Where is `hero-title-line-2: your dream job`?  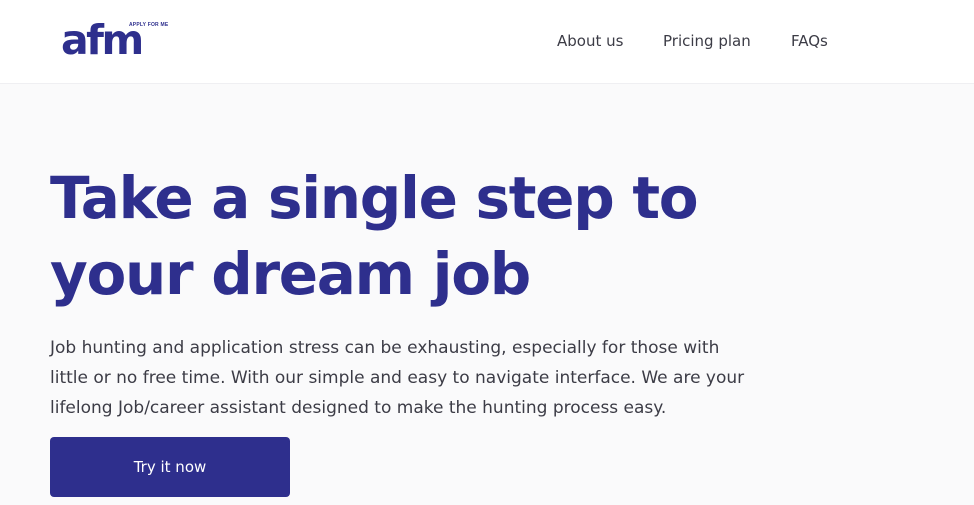 hero-title-line-2: your dream job is located at coordinates (290, 274).